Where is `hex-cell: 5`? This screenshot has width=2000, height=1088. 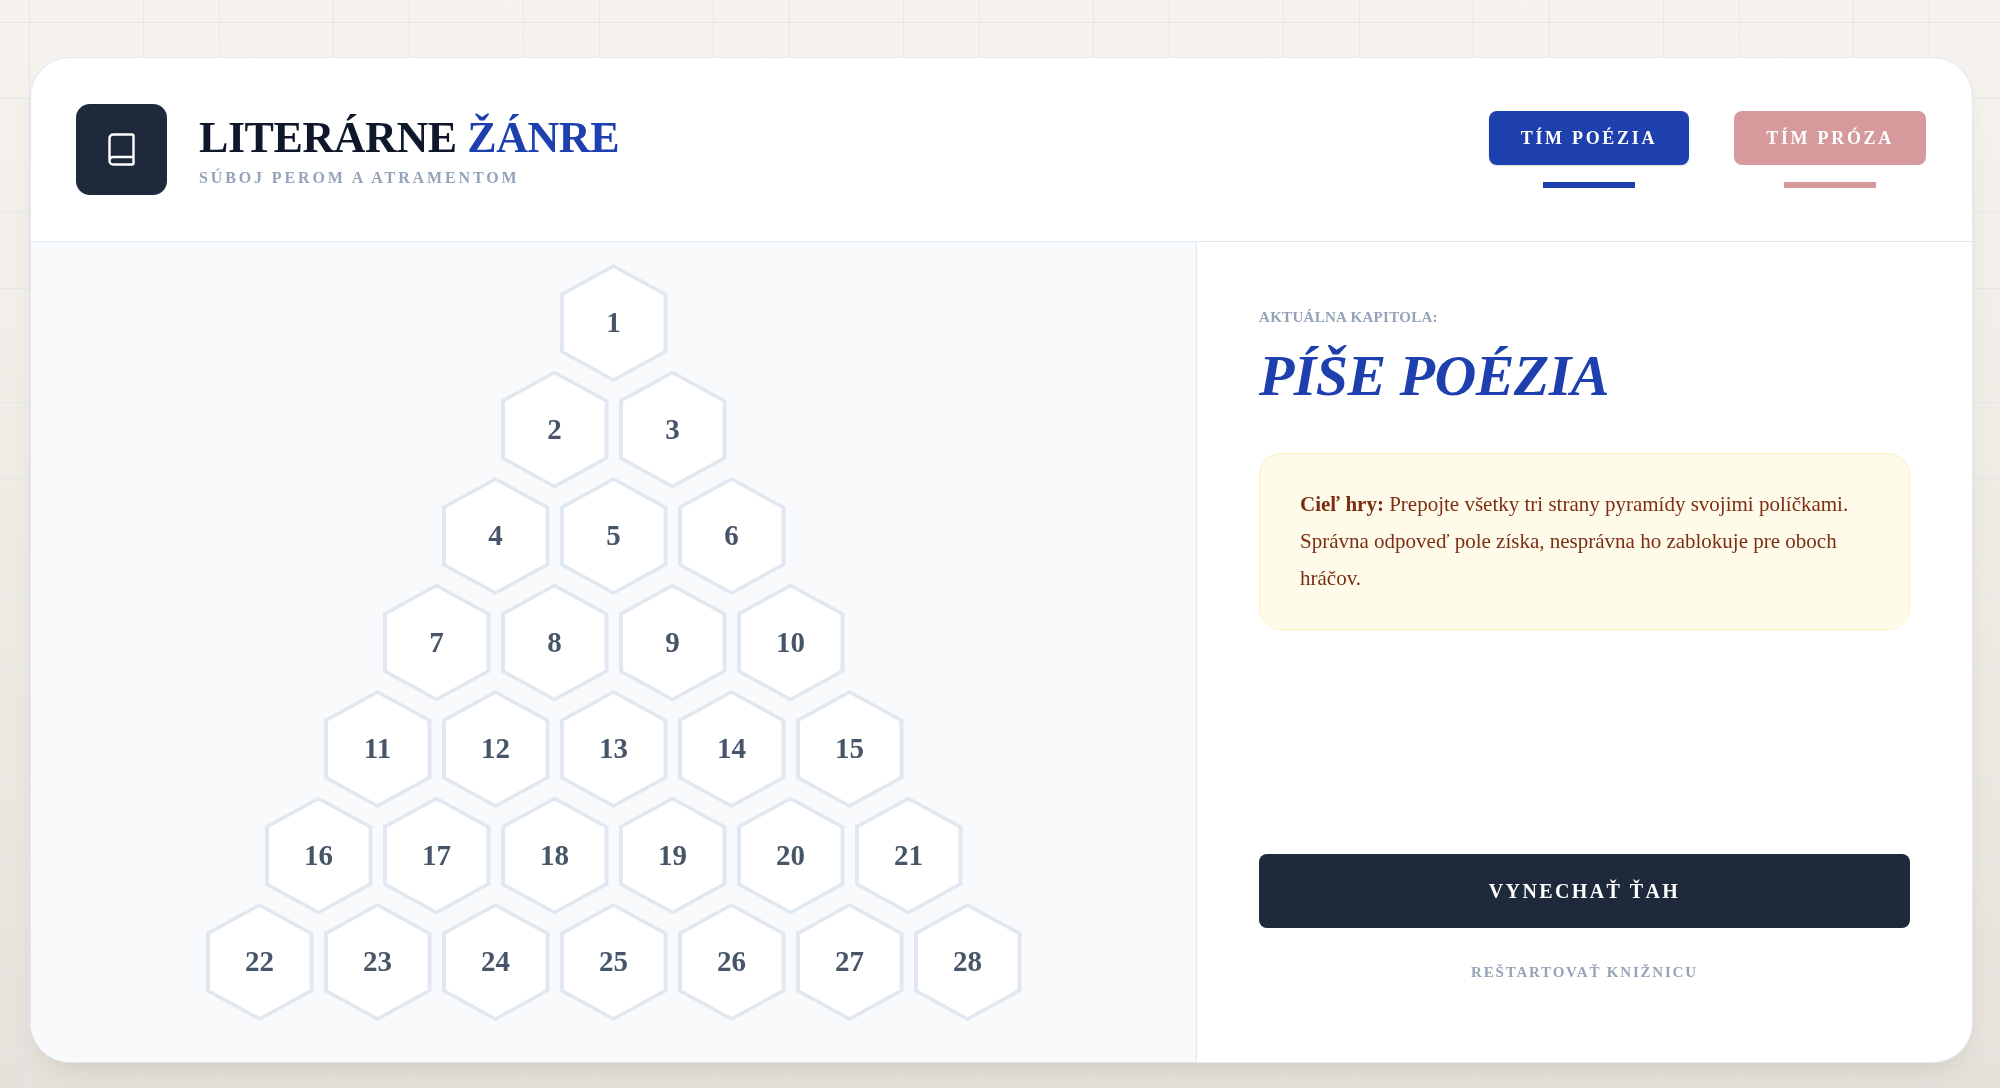
hex-cell: 5 is located at coordinates (613, 536).